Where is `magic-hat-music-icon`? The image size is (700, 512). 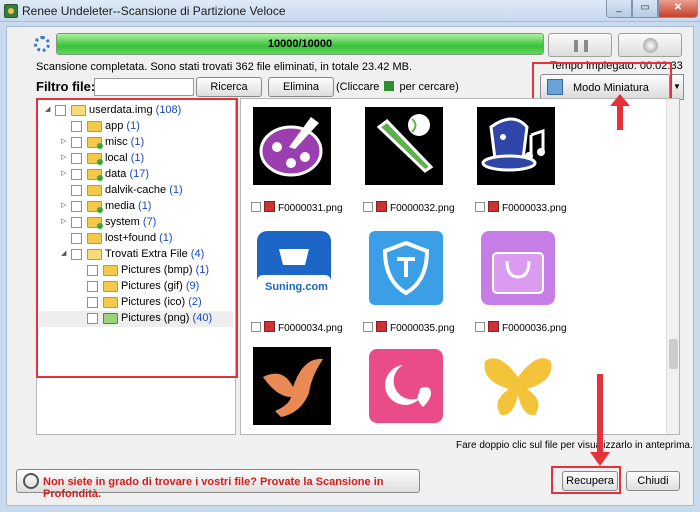
magic-hat-music-icon is located at coordinates (513, 144).